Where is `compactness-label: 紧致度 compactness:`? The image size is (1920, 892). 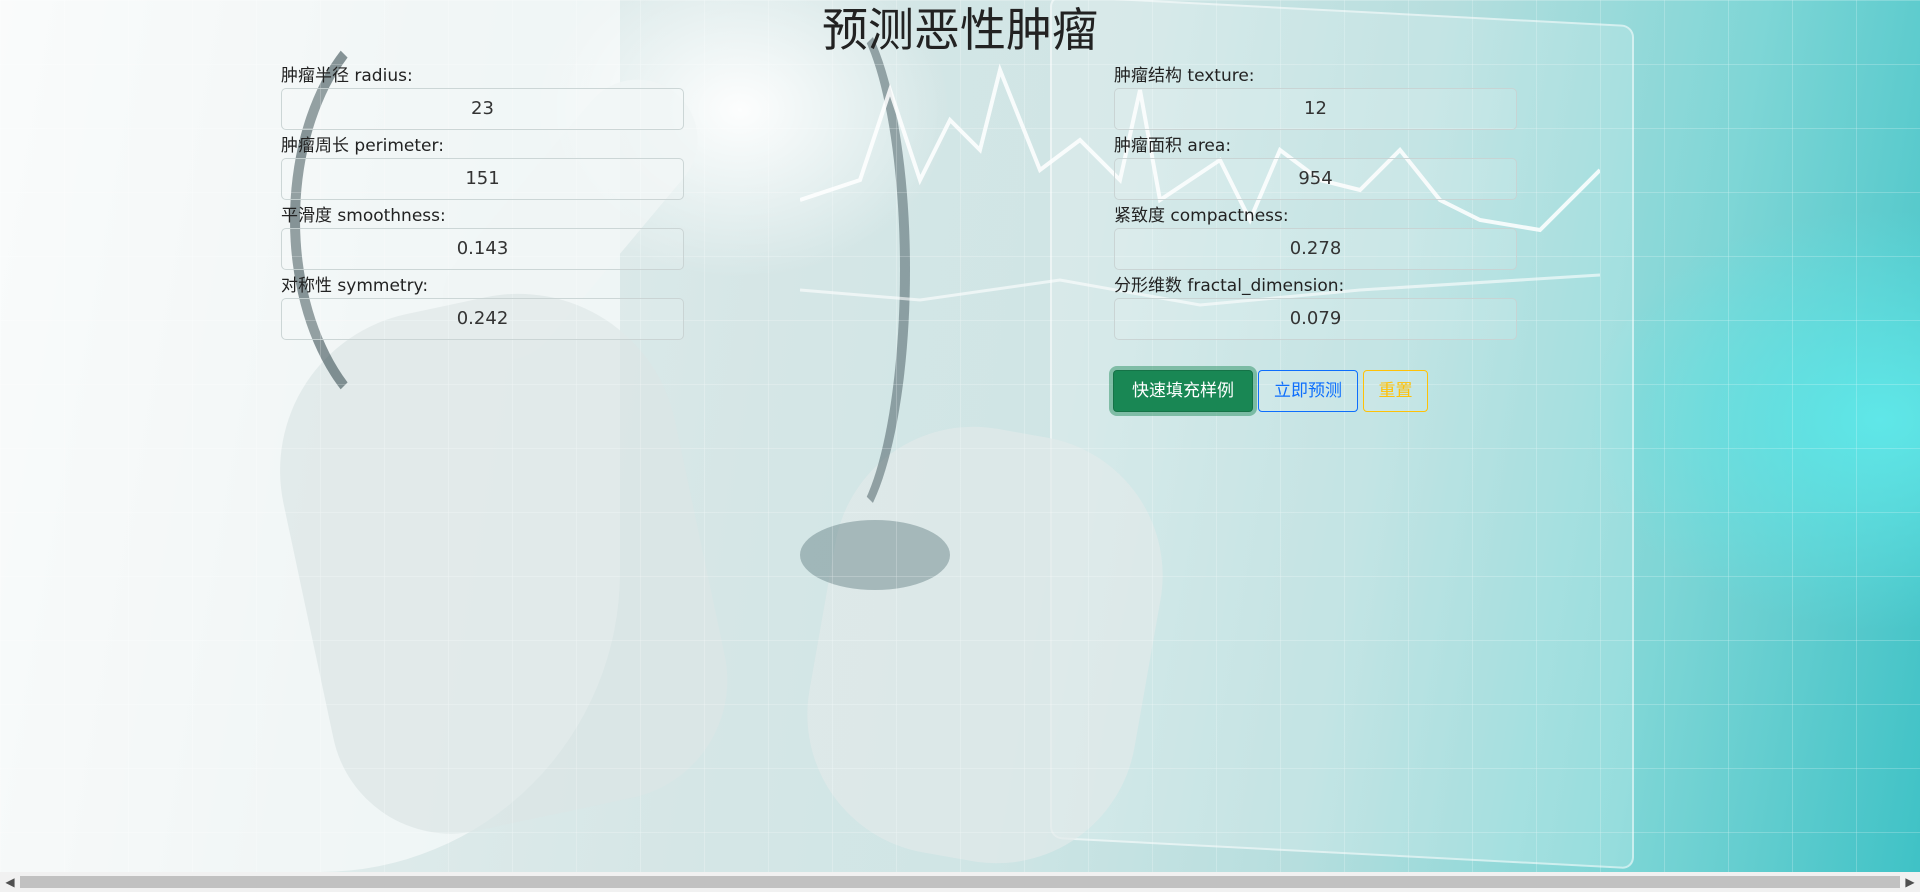
compactness-label: 紧致度 compactness: is located at coordinates (1201, 216).